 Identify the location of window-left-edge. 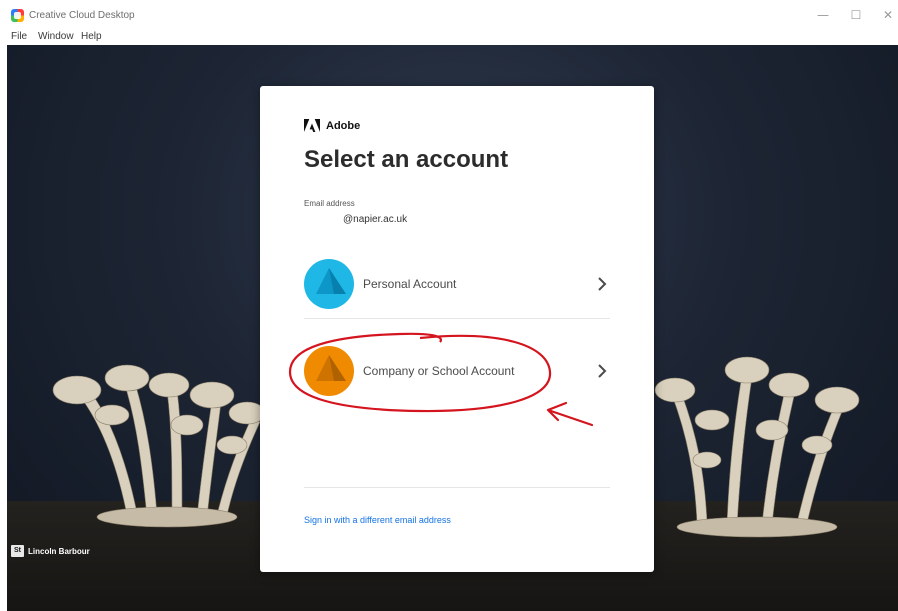
(3, 328).